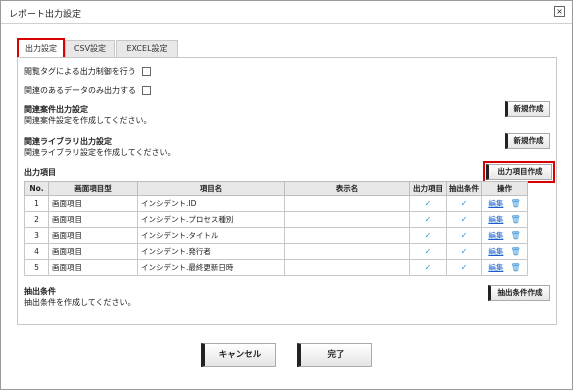 The image size is (573, 390). I want to click on tab-excel-settings: EXCEL設定, so click(147, 48).